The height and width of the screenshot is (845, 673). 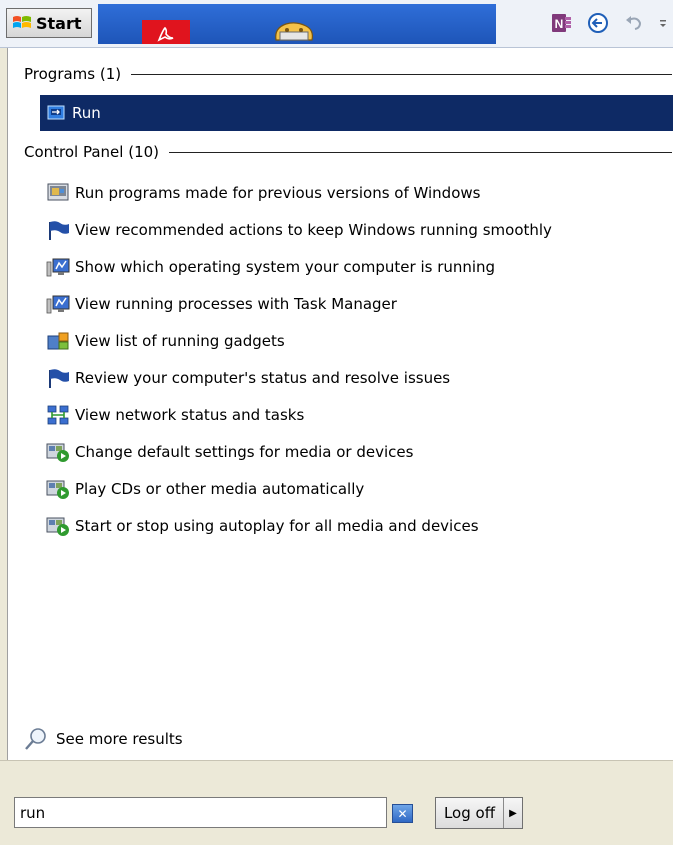 I want to click on log-off-button: Log off ▶, so click(x=479, y=813).